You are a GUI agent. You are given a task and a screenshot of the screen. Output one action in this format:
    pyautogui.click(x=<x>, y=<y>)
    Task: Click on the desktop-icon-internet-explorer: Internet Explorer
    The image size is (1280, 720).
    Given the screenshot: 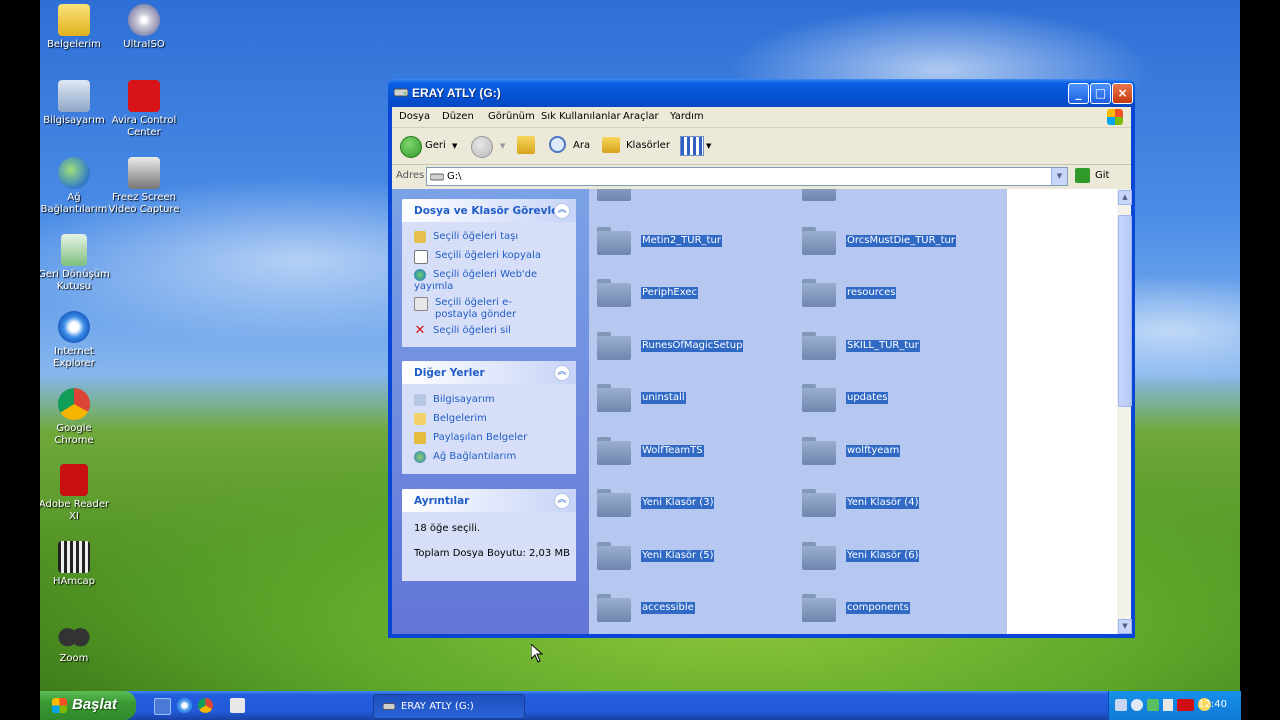 What is the action you would take?
    pyautogui.click(x=75, y=340)
    